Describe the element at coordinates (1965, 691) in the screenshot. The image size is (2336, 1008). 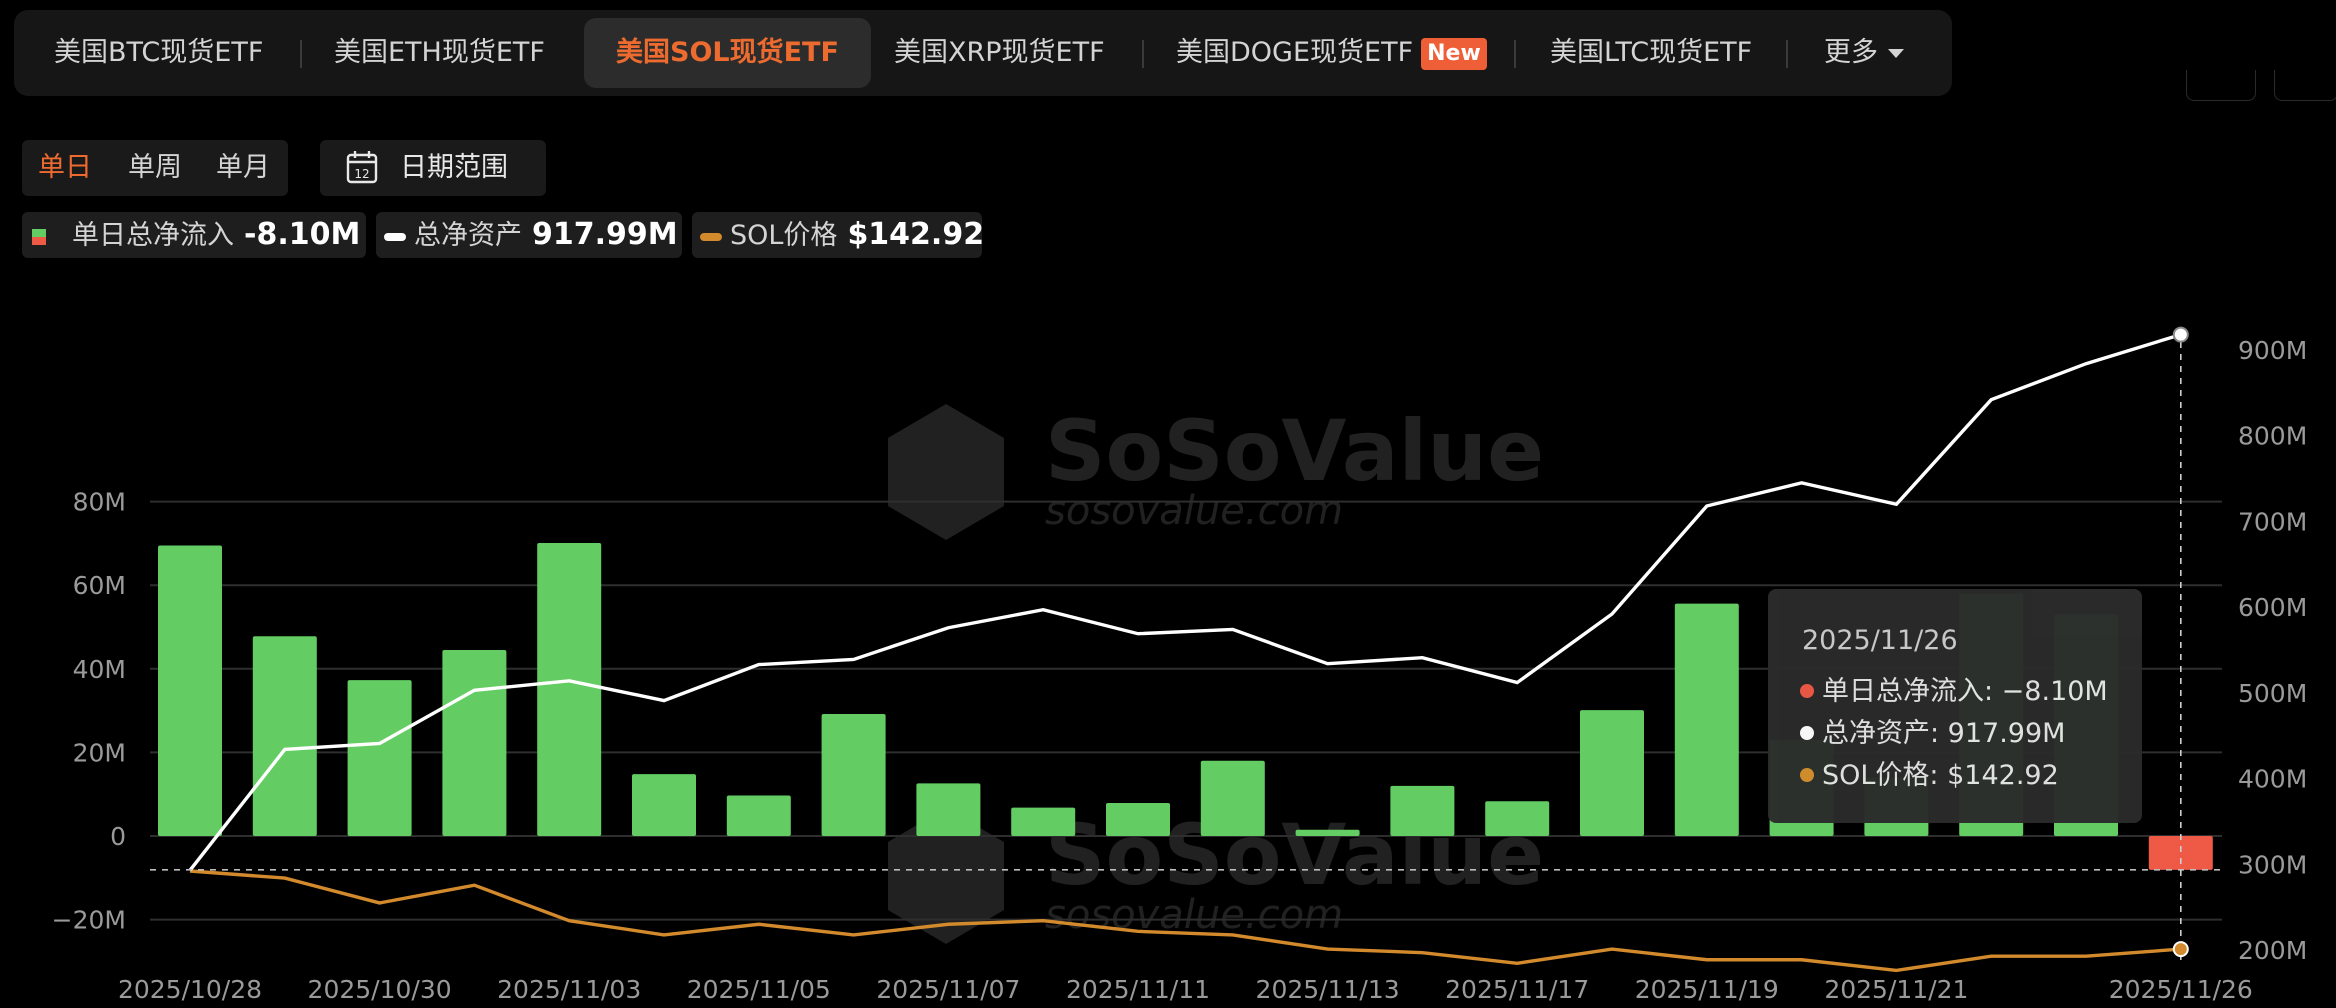
I see `tooltip-inflow-text: 单日总净流入: −8.10M` at that location.